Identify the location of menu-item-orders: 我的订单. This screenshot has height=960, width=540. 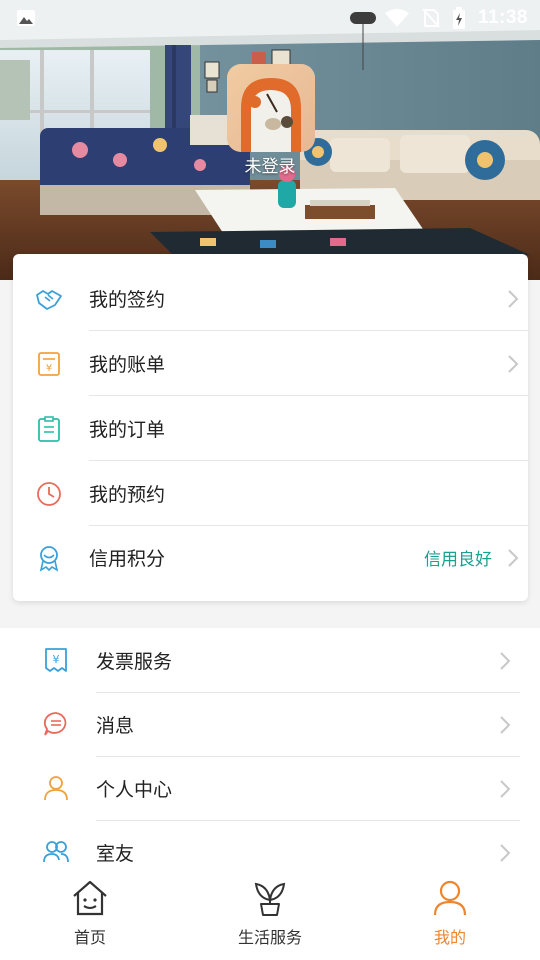
(270, 428).